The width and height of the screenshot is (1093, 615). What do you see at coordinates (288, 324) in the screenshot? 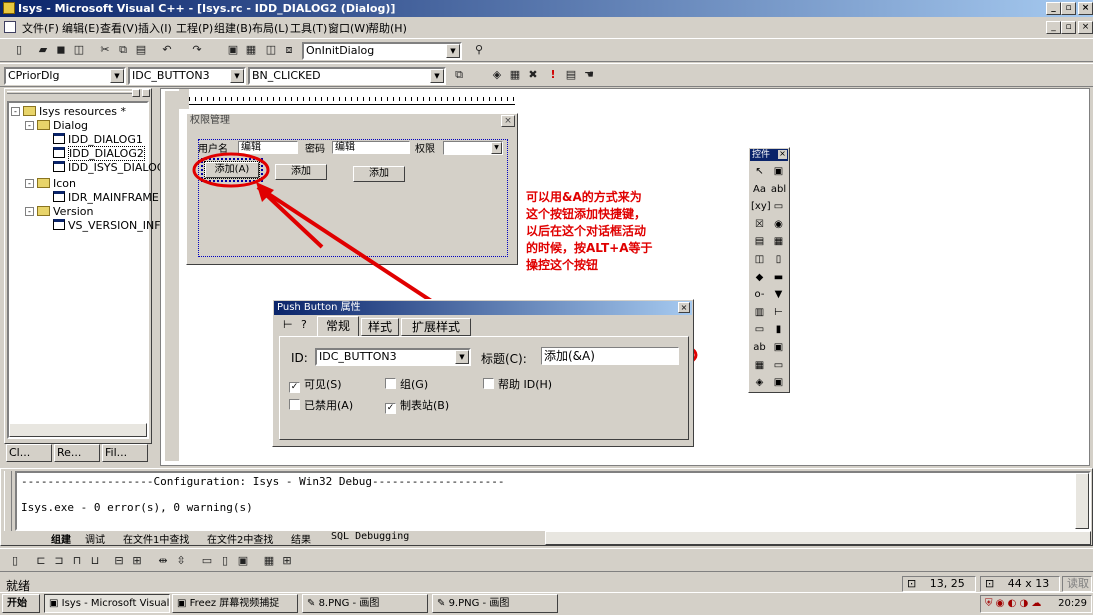
I see `pin-icon: ⊢` at bounding box center [288, 324].